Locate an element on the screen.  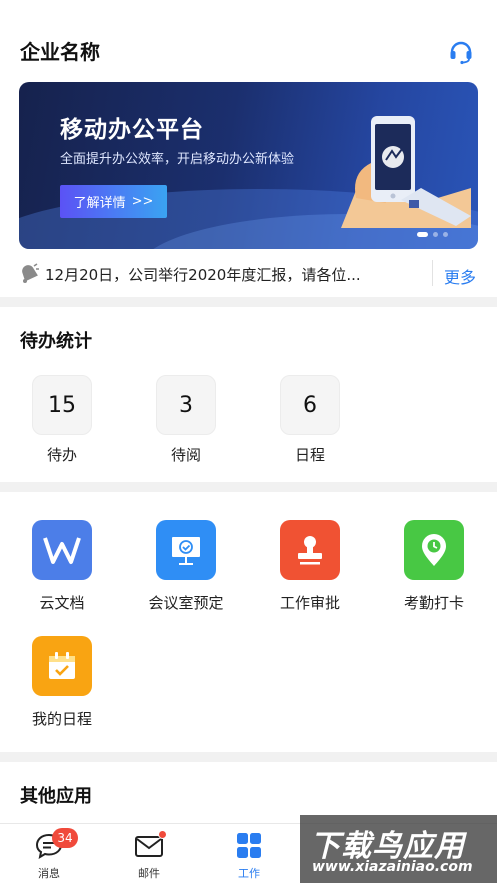
todo-section-title: 待办统计 is located at coordinates (56, 341).